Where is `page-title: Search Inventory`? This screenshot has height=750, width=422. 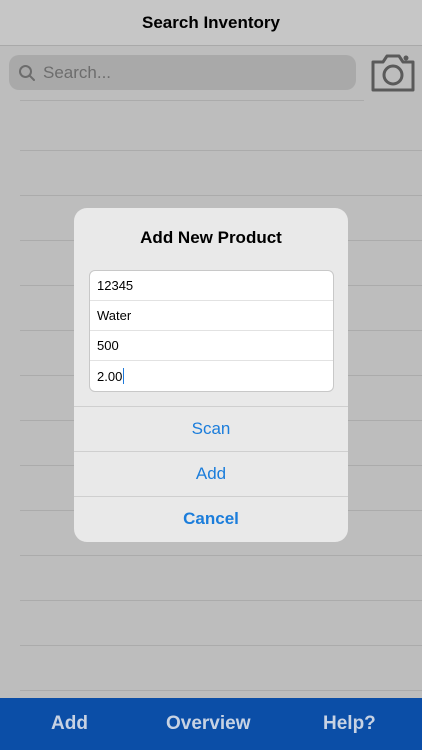
page-title: Search Inventory is located at coordinates (211, 22).